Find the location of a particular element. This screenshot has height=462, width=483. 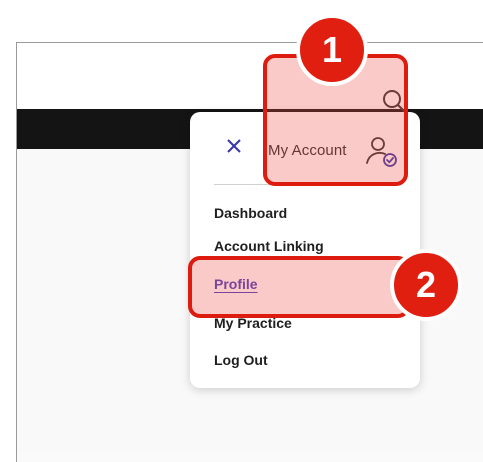

step-badge-2: 2 is located at coordinates (426, 285).